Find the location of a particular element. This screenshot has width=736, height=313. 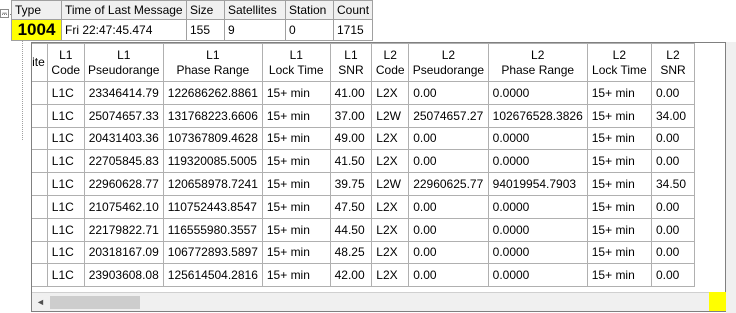

cell-l1-snr: 39.75 is located at coordinates (351, 184).